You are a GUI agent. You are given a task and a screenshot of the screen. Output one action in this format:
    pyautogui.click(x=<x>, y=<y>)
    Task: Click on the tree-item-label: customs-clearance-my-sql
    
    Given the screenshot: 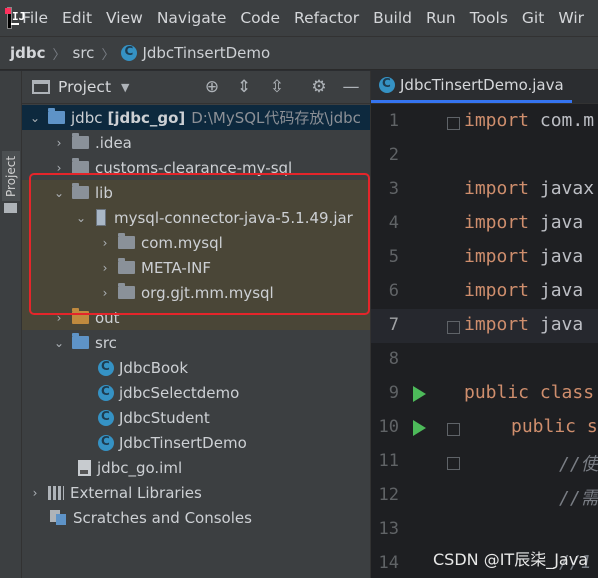 What is the action you would take?
    pyautogui.click(x=194, y=167)
    